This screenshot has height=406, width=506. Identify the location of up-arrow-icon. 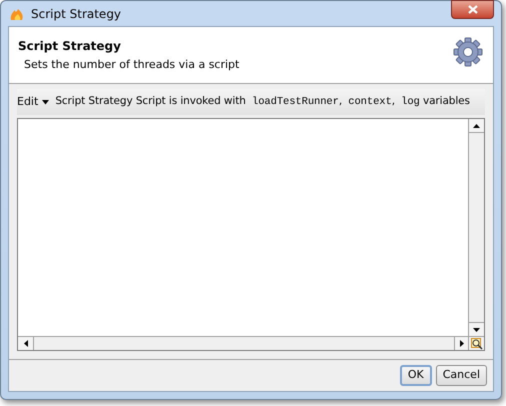
(476, 126).